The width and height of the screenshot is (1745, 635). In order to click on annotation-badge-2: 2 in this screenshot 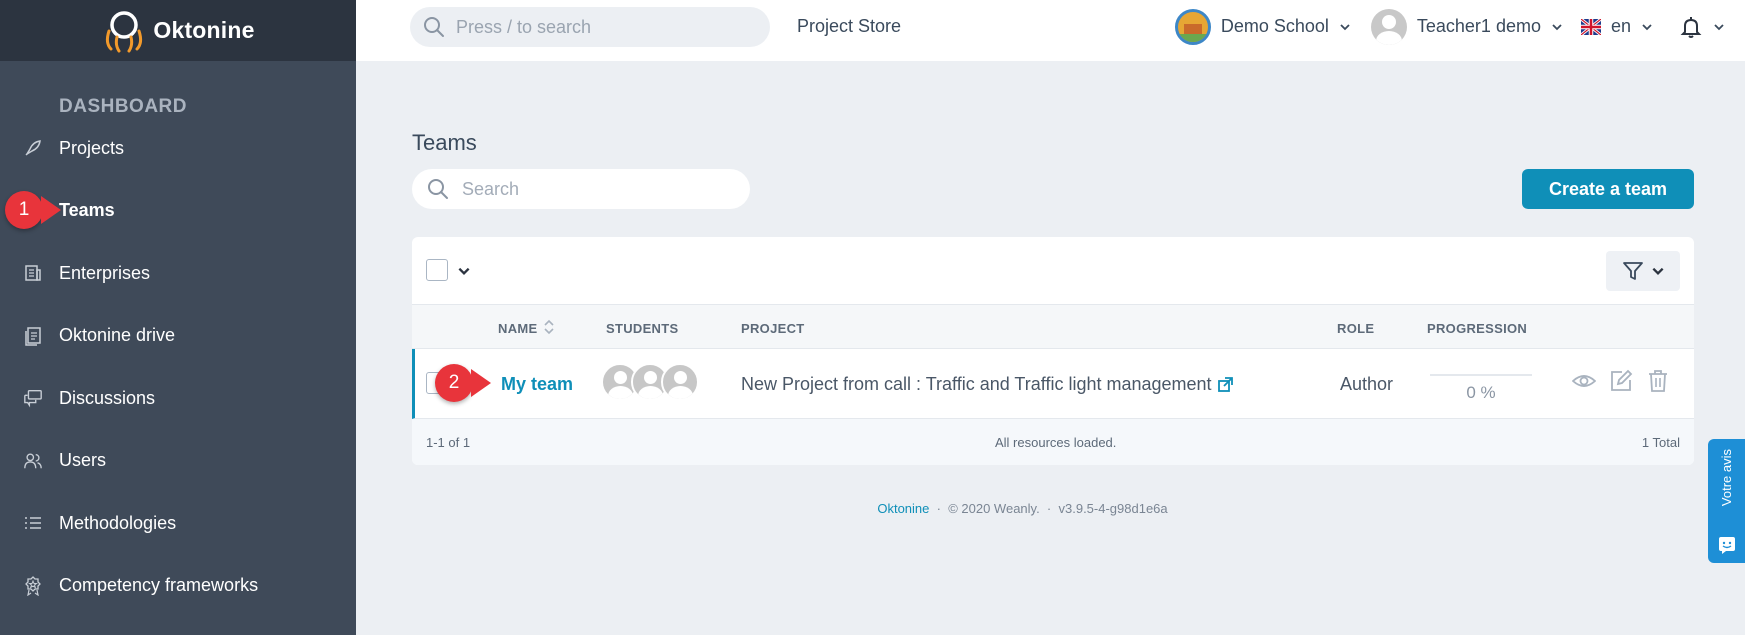, I will do `click(454, 383)`.